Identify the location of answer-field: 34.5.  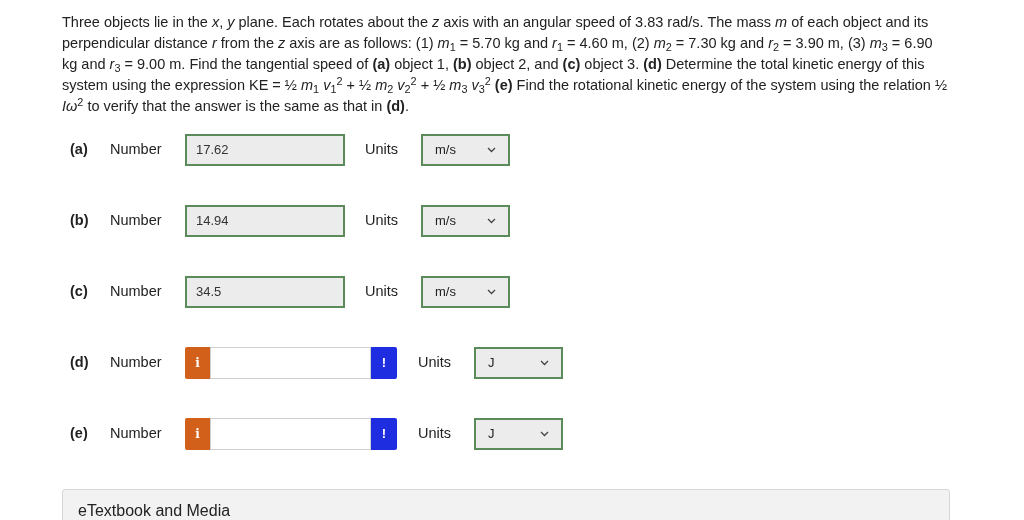
(265, 292).